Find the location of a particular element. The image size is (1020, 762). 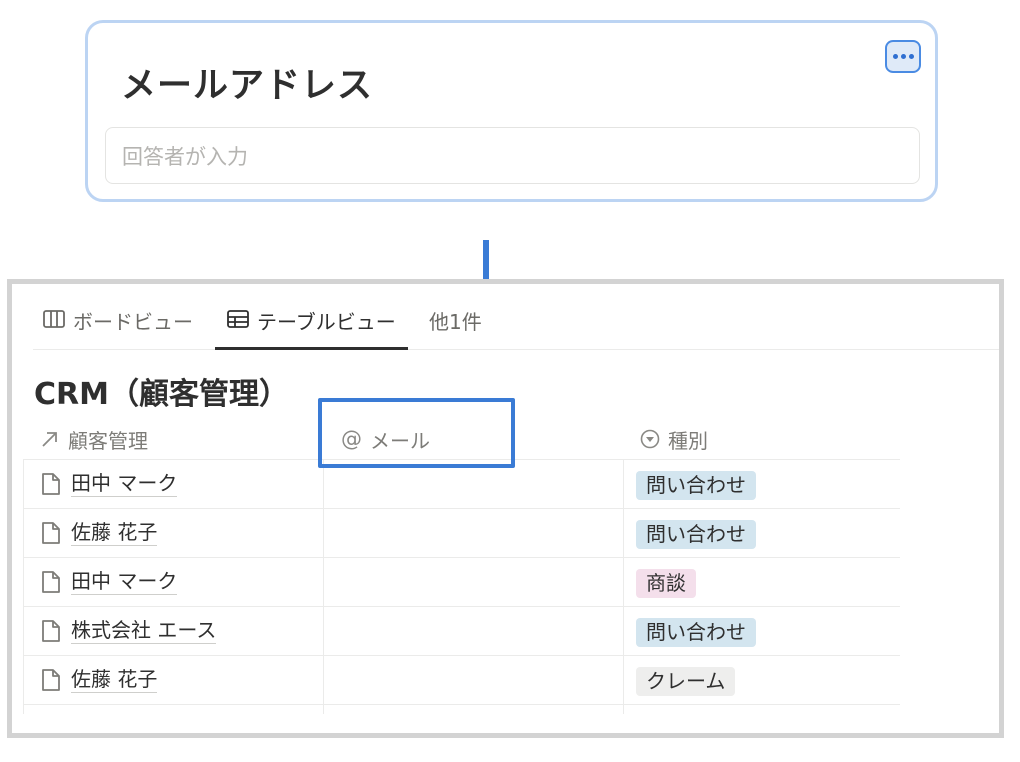

view-tabs: ボードビュー テーブルビュー 他1件 is located at coordinates (516, 317).